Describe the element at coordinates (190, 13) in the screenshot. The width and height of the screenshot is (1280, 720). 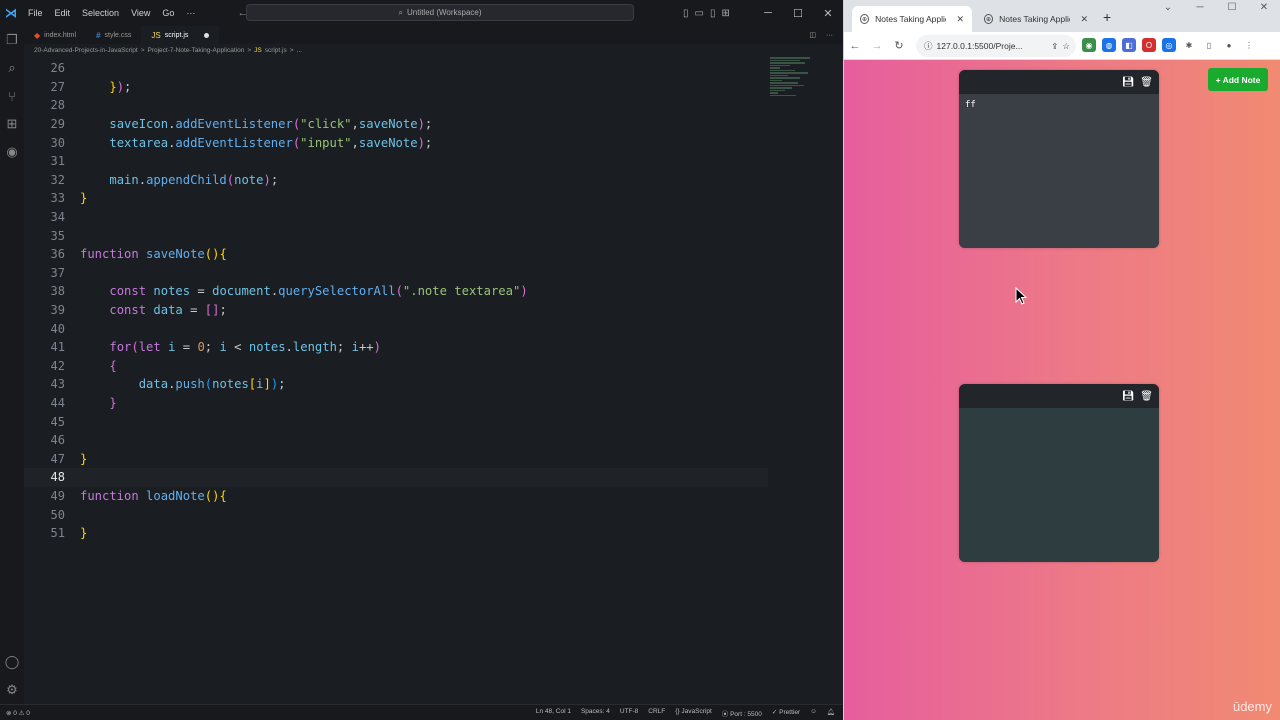
I see `menu-more: ···` at that location.